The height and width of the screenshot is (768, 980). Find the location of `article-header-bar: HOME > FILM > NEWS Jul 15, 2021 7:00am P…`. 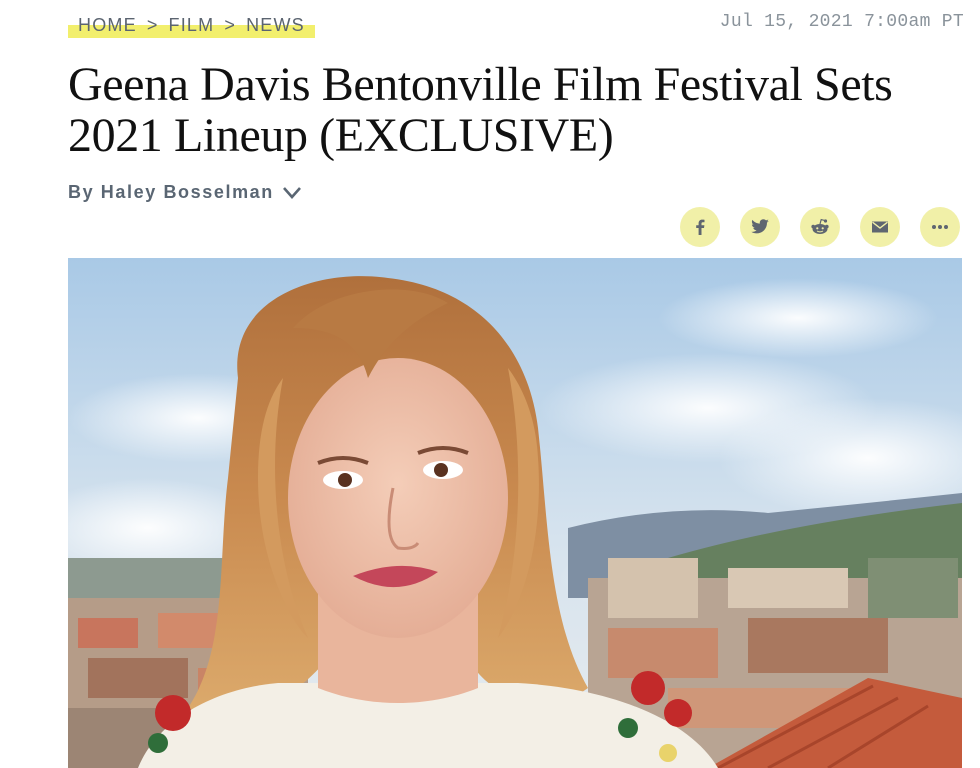

article-header-bar: HOME > FILM > NEWS Jul 15, 2021 7:00am P… is located at coordinates (516, 25).